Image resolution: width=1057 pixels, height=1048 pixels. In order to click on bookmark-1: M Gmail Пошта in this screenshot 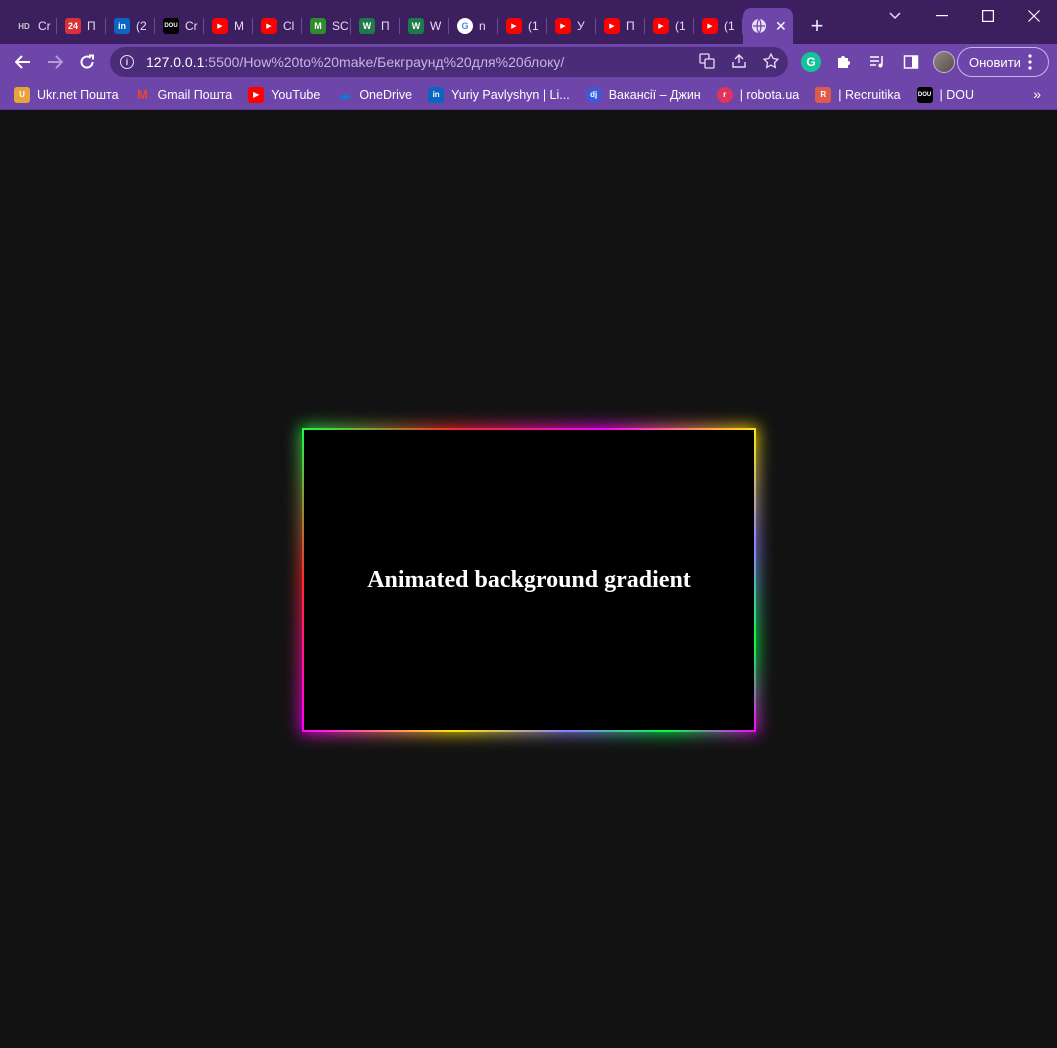, I will do `click(184, 95)`.